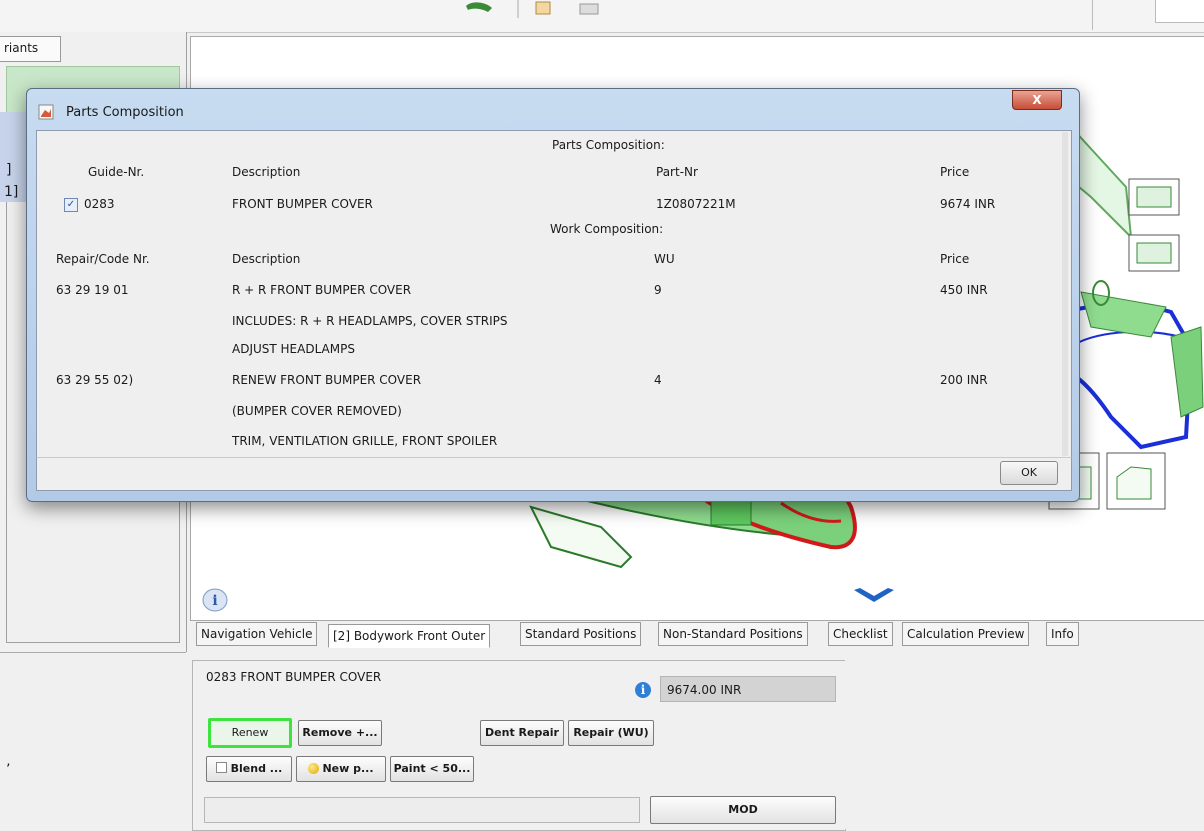 The height and width of the screenshot is (831, 1204). Describe the element at coordinates (322, 290) in the screenshot. I see `work-row-description: R + R FRONT BUMPER COVER` at that location.